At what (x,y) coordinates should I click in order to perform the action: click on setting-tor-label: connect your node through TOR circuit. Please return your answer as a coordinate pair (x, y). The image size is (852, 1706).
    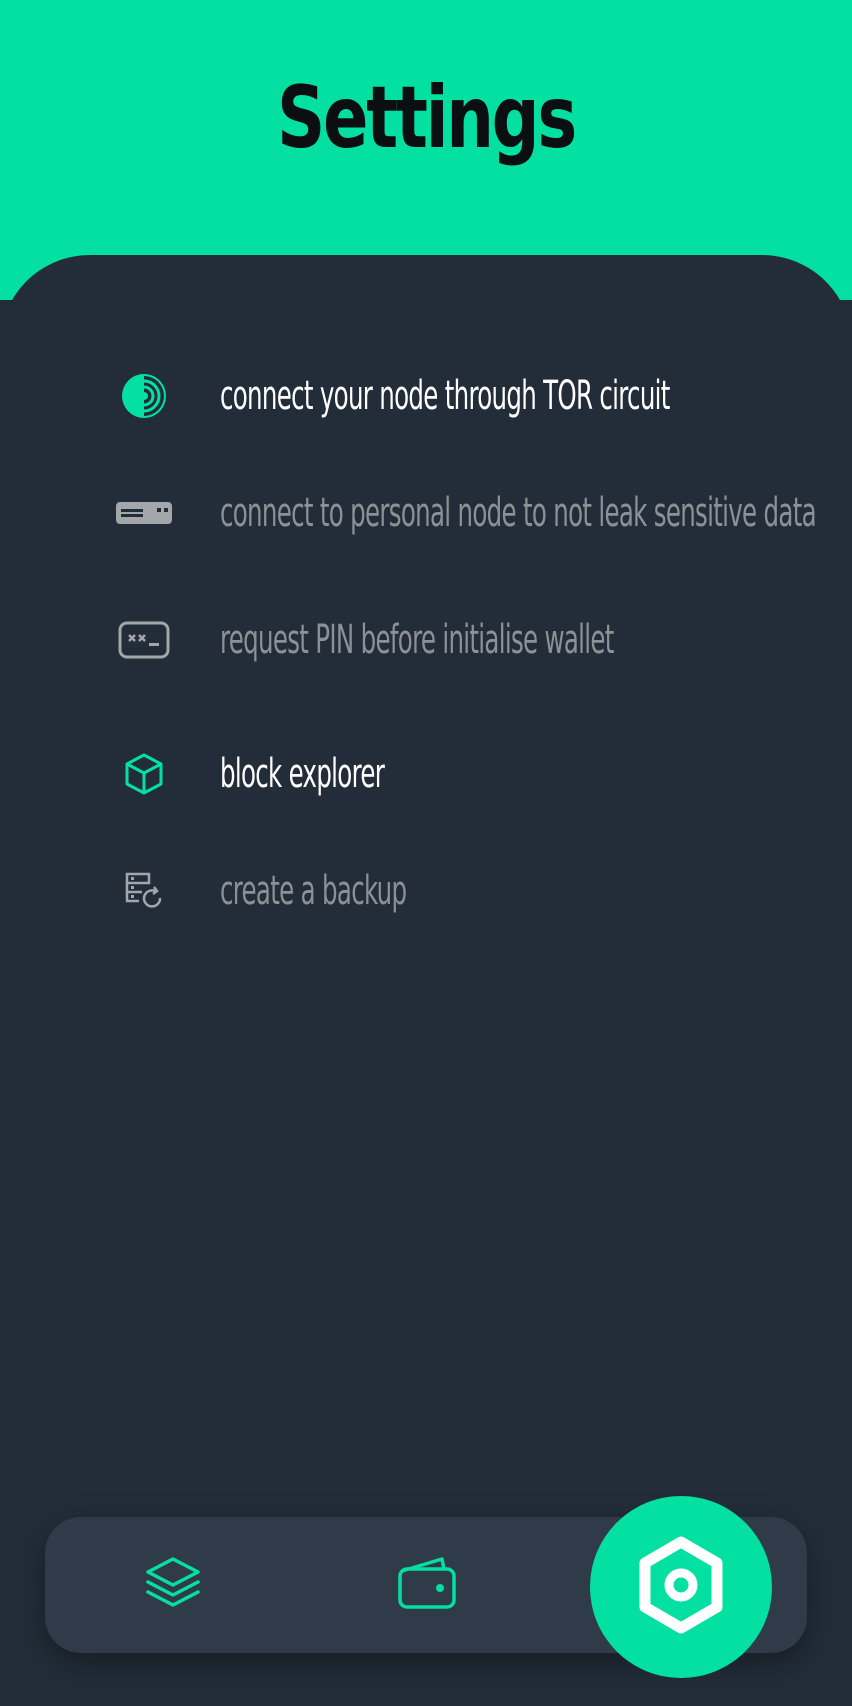
    Looking at the image, I should click on (445, 396).